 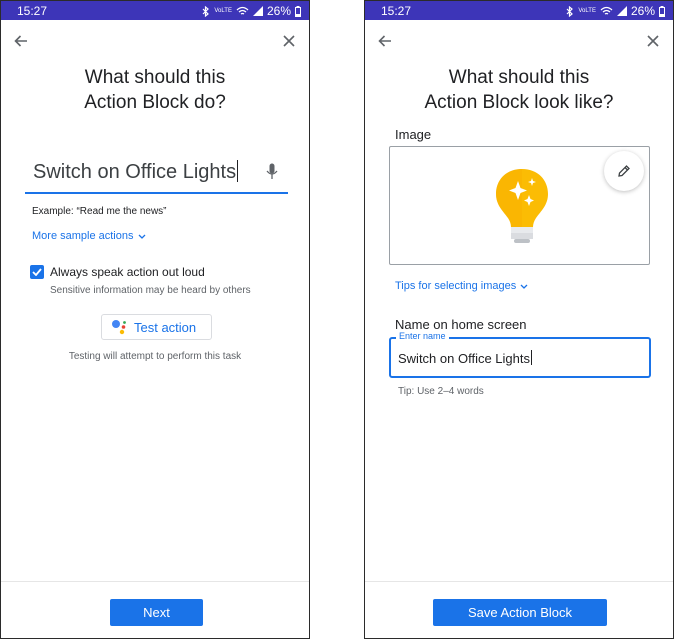 I want to click on name-input: Enter name Switch on Office Lights, so click(x=520, y=354).